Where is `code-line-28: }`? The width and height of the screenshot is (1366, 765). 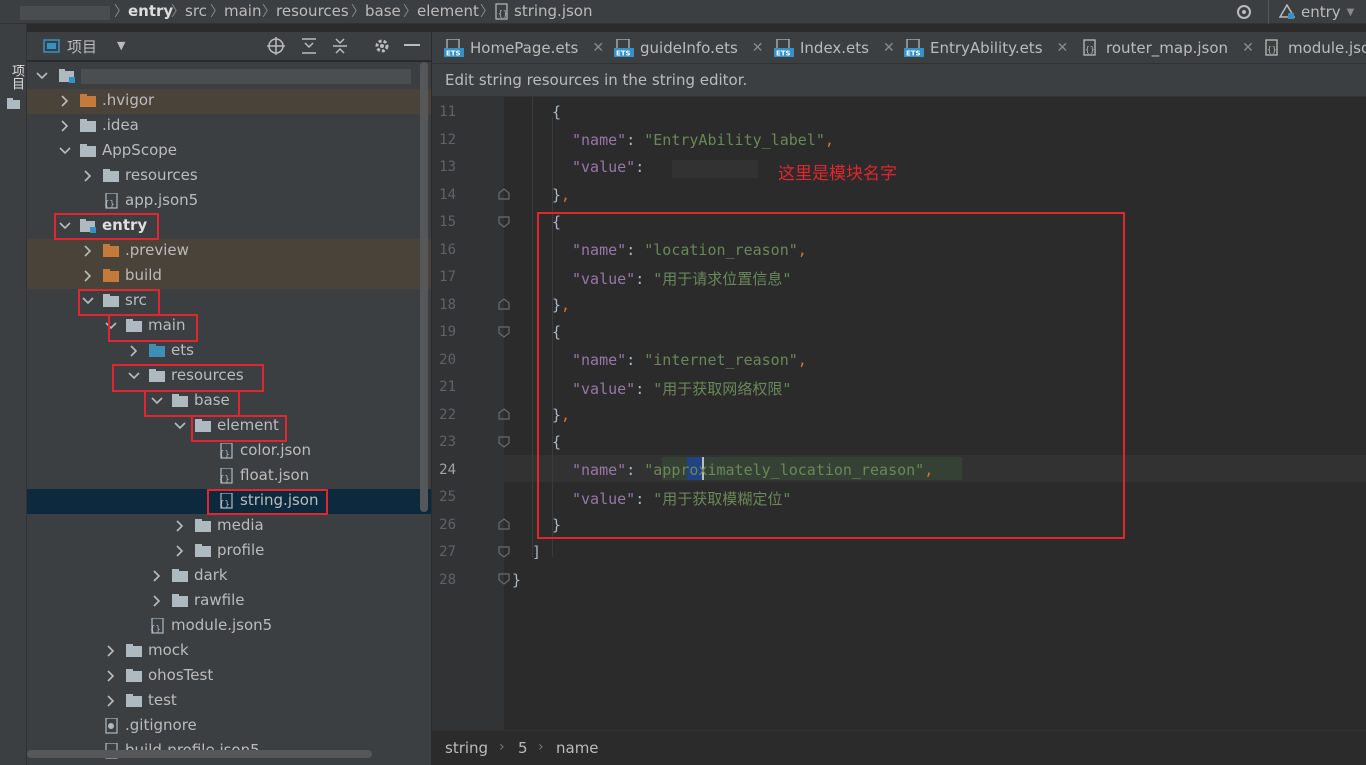 code-line-28: } is located at coordinates (517, 580).